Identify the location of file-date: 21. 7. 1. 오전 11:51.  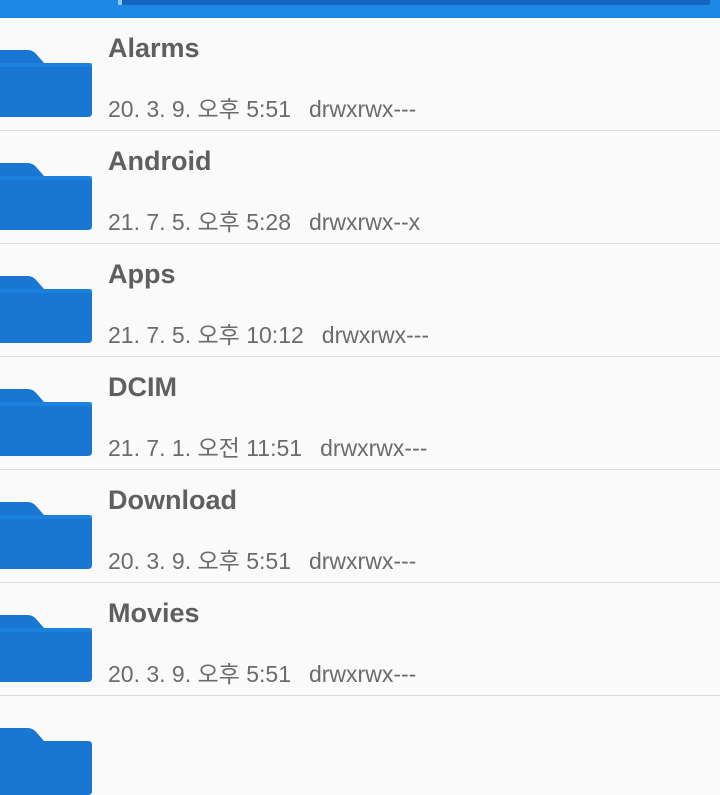
(205, 448).